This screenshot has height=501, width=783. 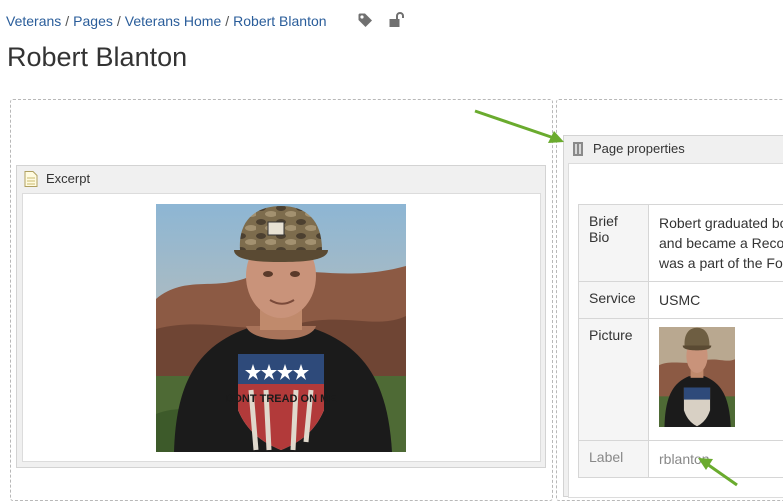 What do you see at coordinates (606, 457) in the screenshot?
I see `row-label-label: Label` at bounding box center [606, 457].